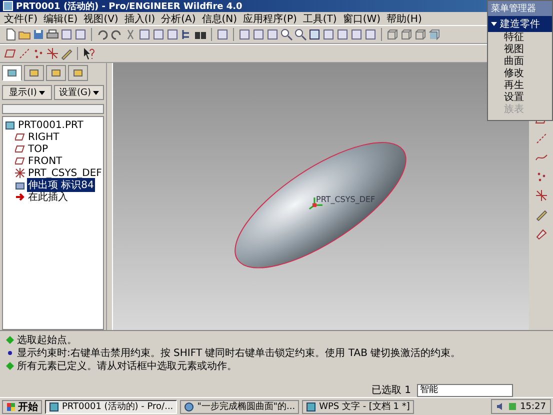  I want to click on menu-manager-title: 菜单管理器, so click(520, 8).